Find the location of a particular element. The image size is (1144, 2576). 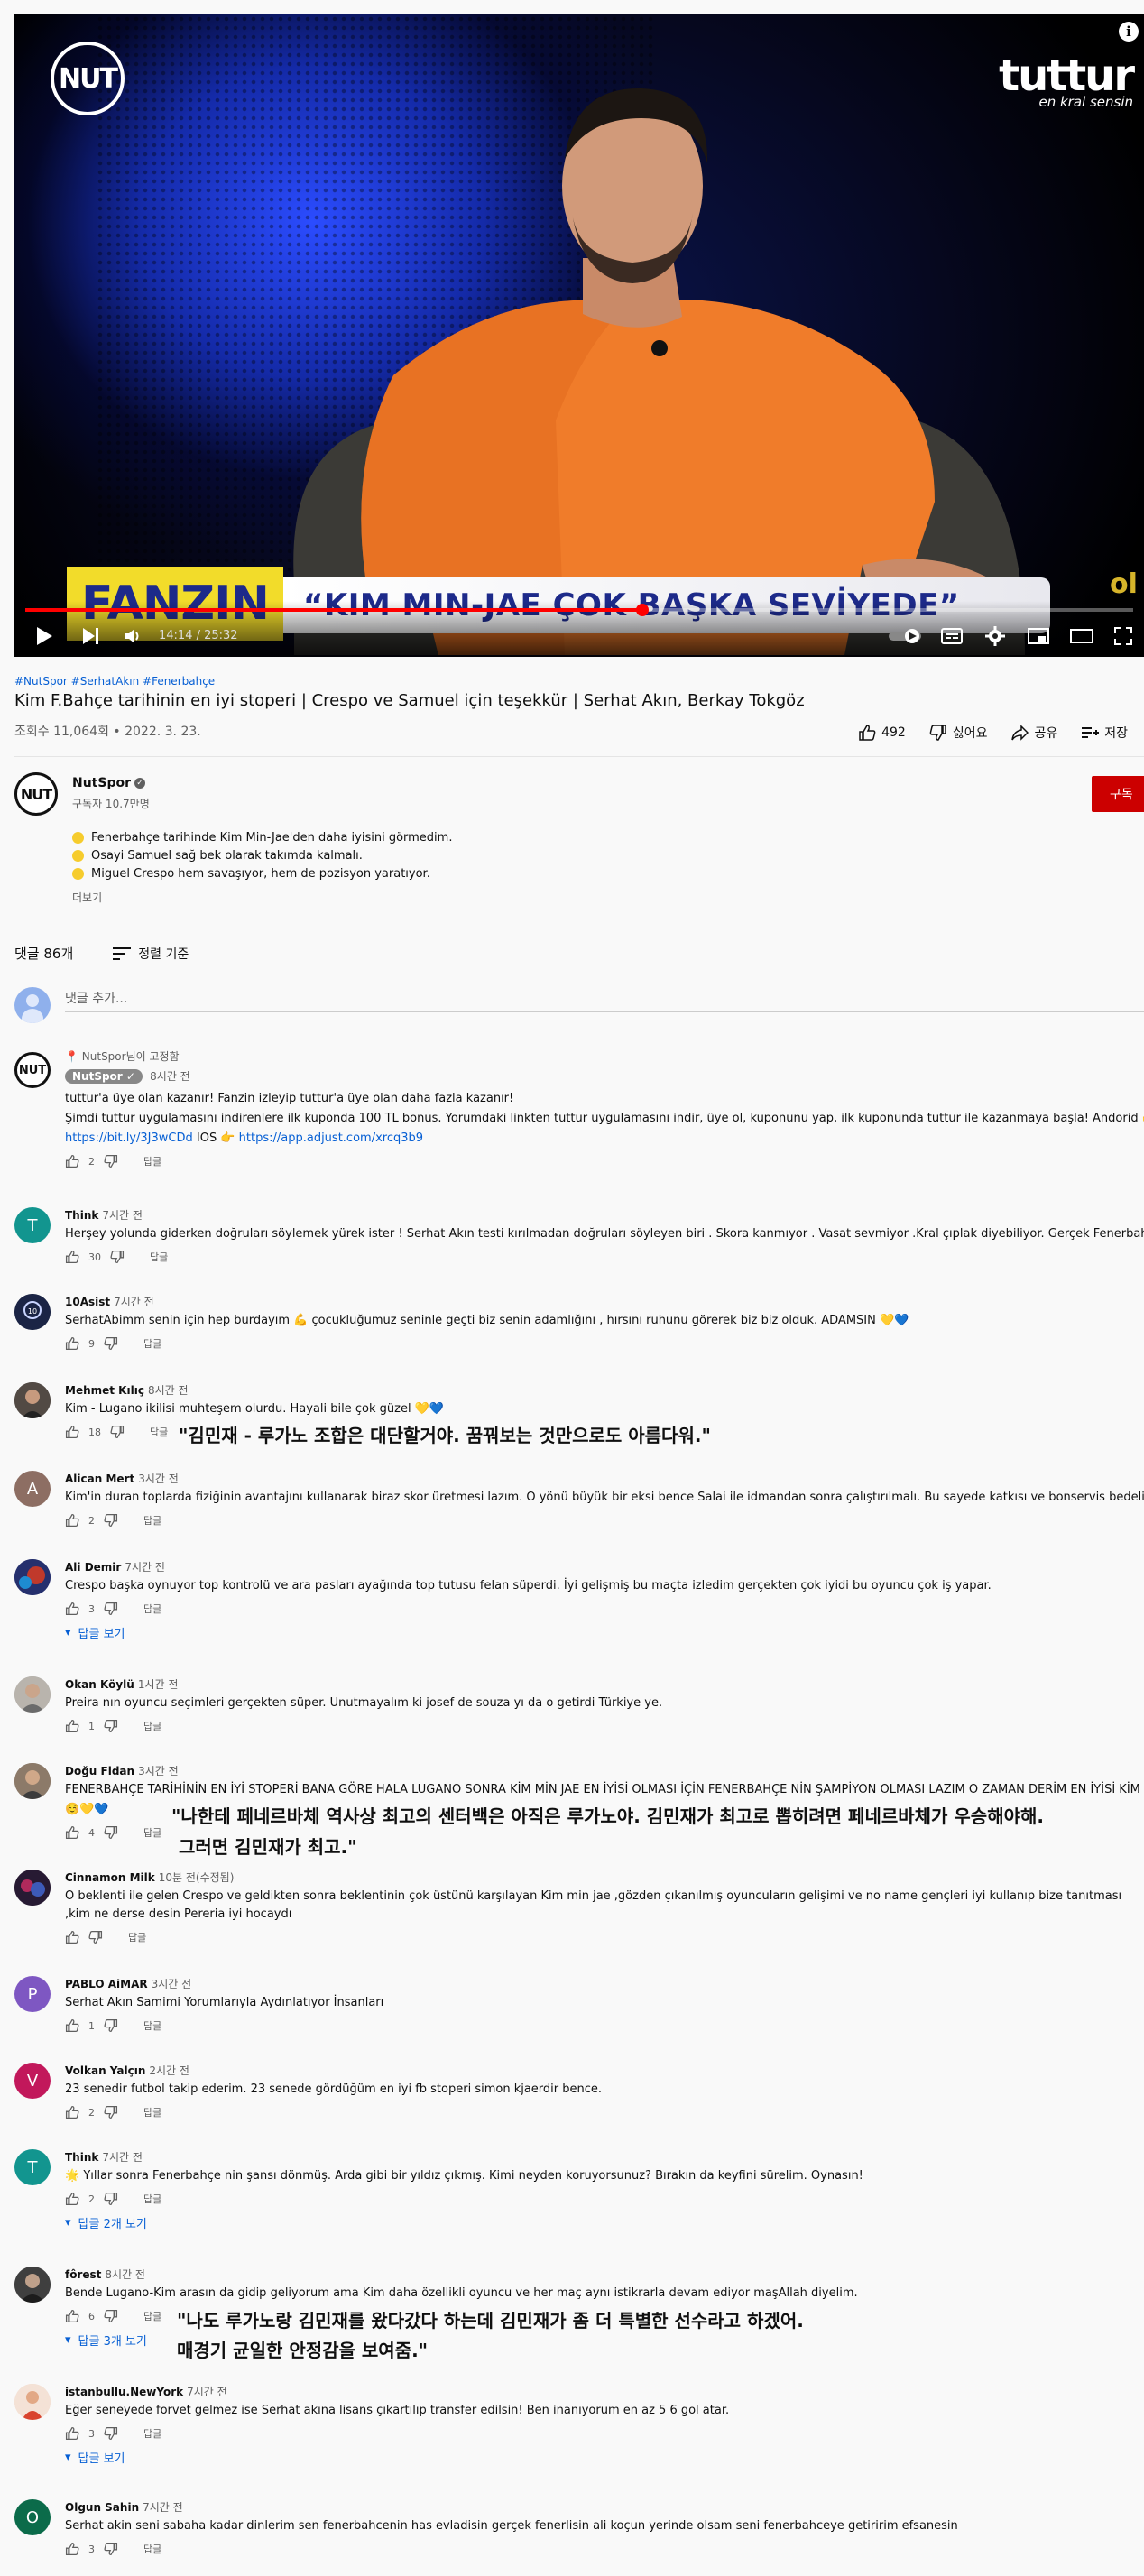

view-replies-button: ▾ 답글 2개 보기 is located at coordinates (604, 2222).